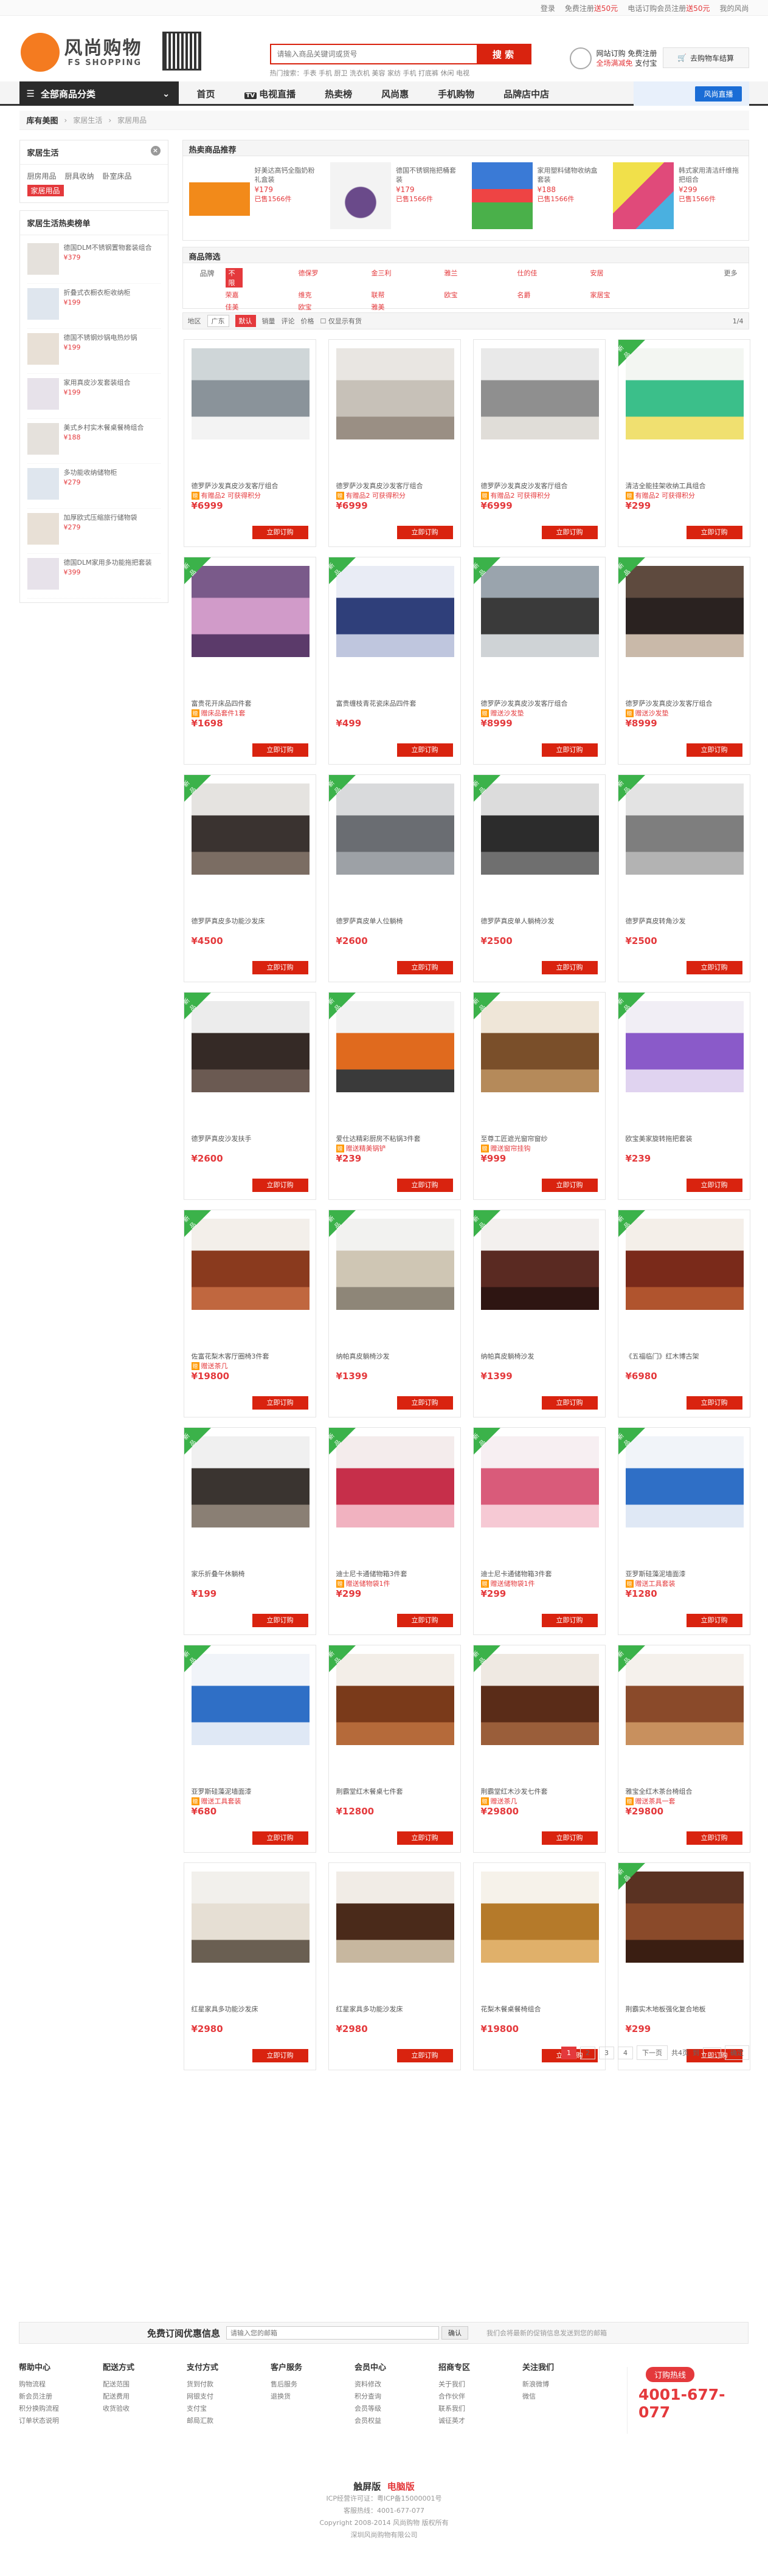 Image resolution: width=768 pixels, height=2576 pixels. Describe the element at coordinates (155, 151) in the screenshot. I see `close-icon: ×` at that location.